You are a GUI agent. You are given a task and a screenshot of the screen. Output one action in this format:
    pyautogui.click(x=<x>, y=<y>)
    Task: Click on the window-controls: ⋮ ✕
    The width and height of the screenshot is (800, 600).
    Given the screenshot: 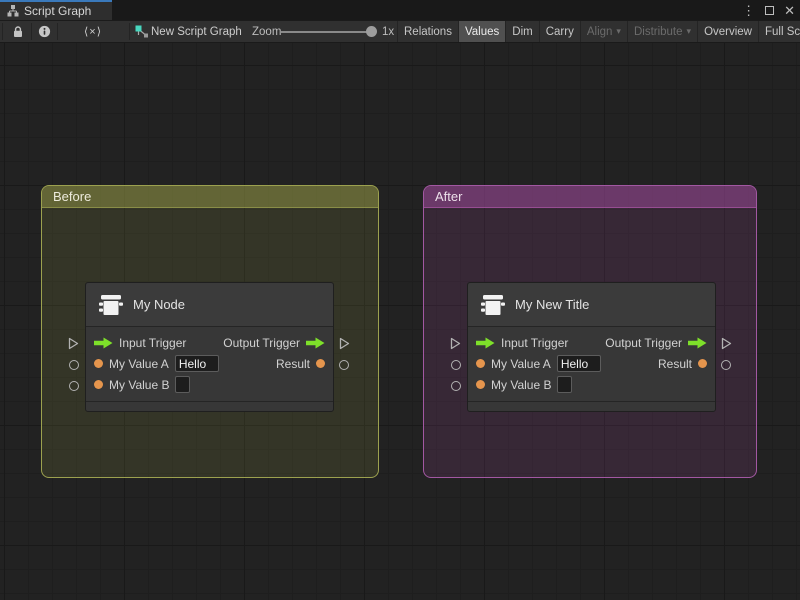 What is the action you would take?
    pyautogui.click(x=768, y=10)
    